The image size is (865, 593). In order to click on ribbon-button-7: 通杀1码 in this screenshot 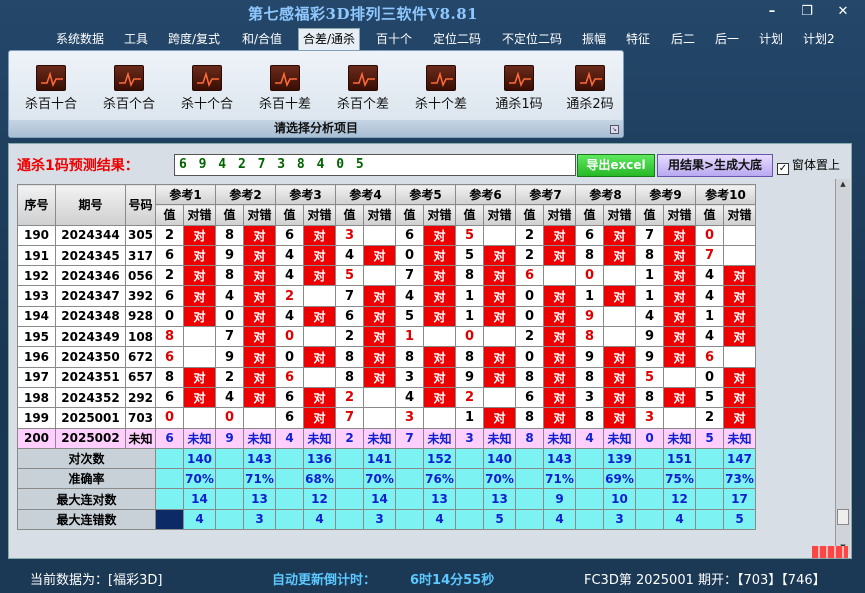, I will do `click(519, 88)`.